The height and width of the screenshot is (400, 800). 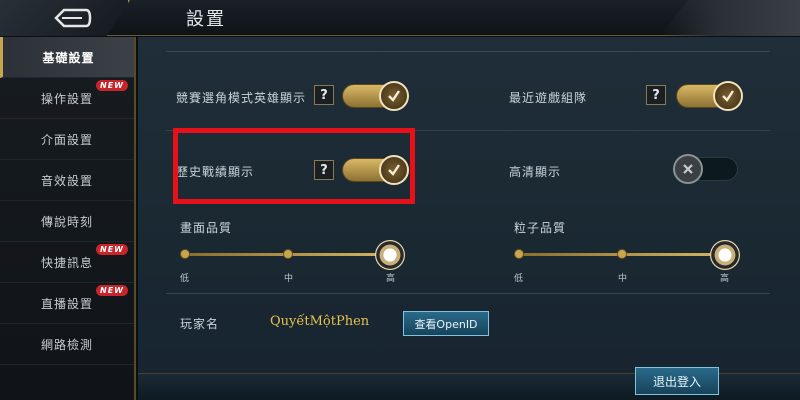 I want to click on sidebar-item-interface: 介面設置, so click(x=67, y=139).